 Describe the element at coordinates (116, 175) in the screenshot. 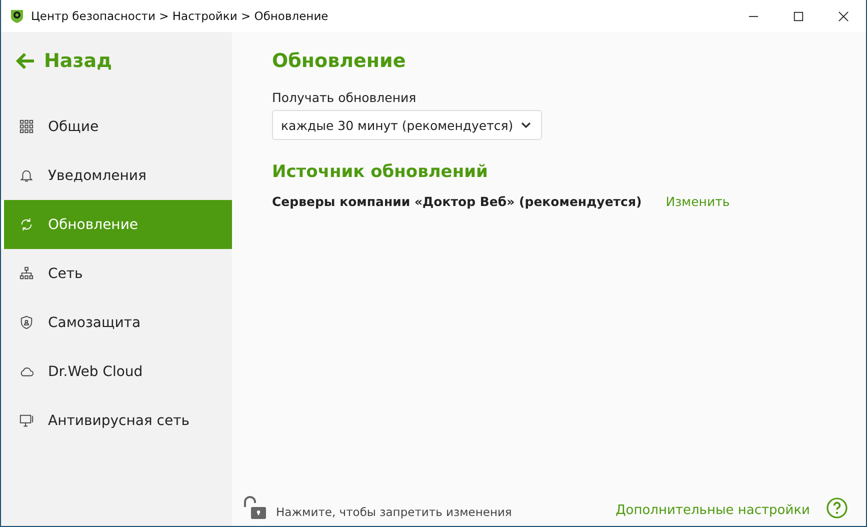

I see `sidebar-item: Уведомления` at that location.